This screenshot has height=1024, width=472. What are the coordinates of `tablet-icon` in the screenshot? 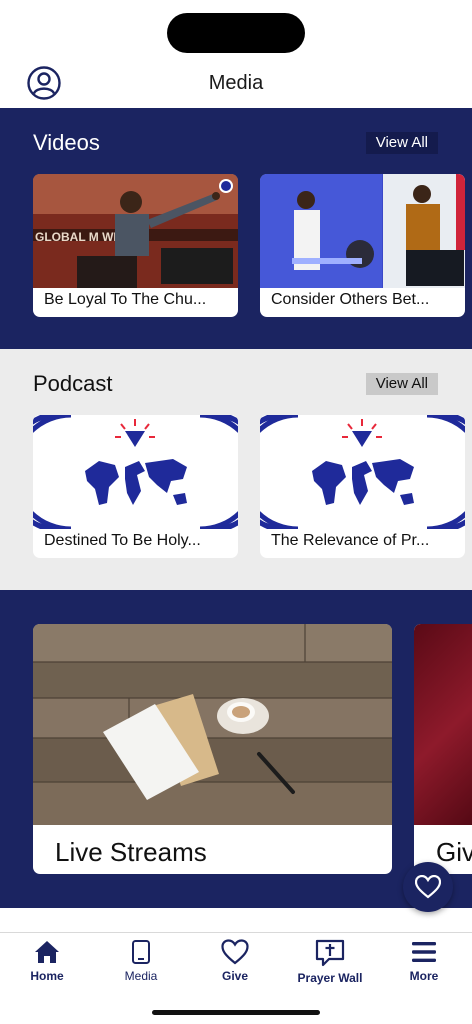 It's located at (141, 952).